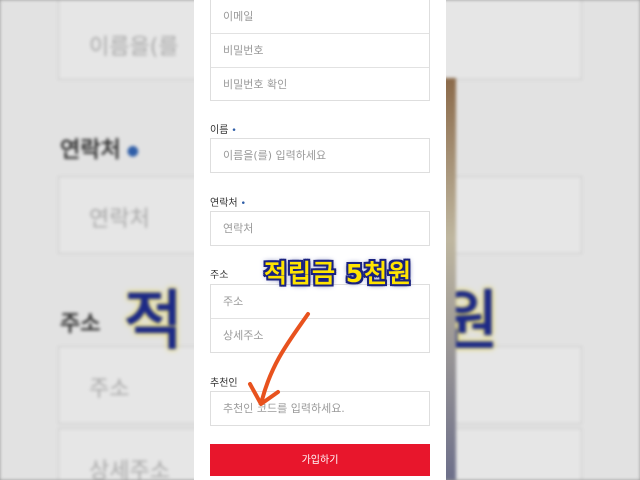  Describe the element at coordinates (279, 359) in the screenshot. I see `arrow-icon` at that location.